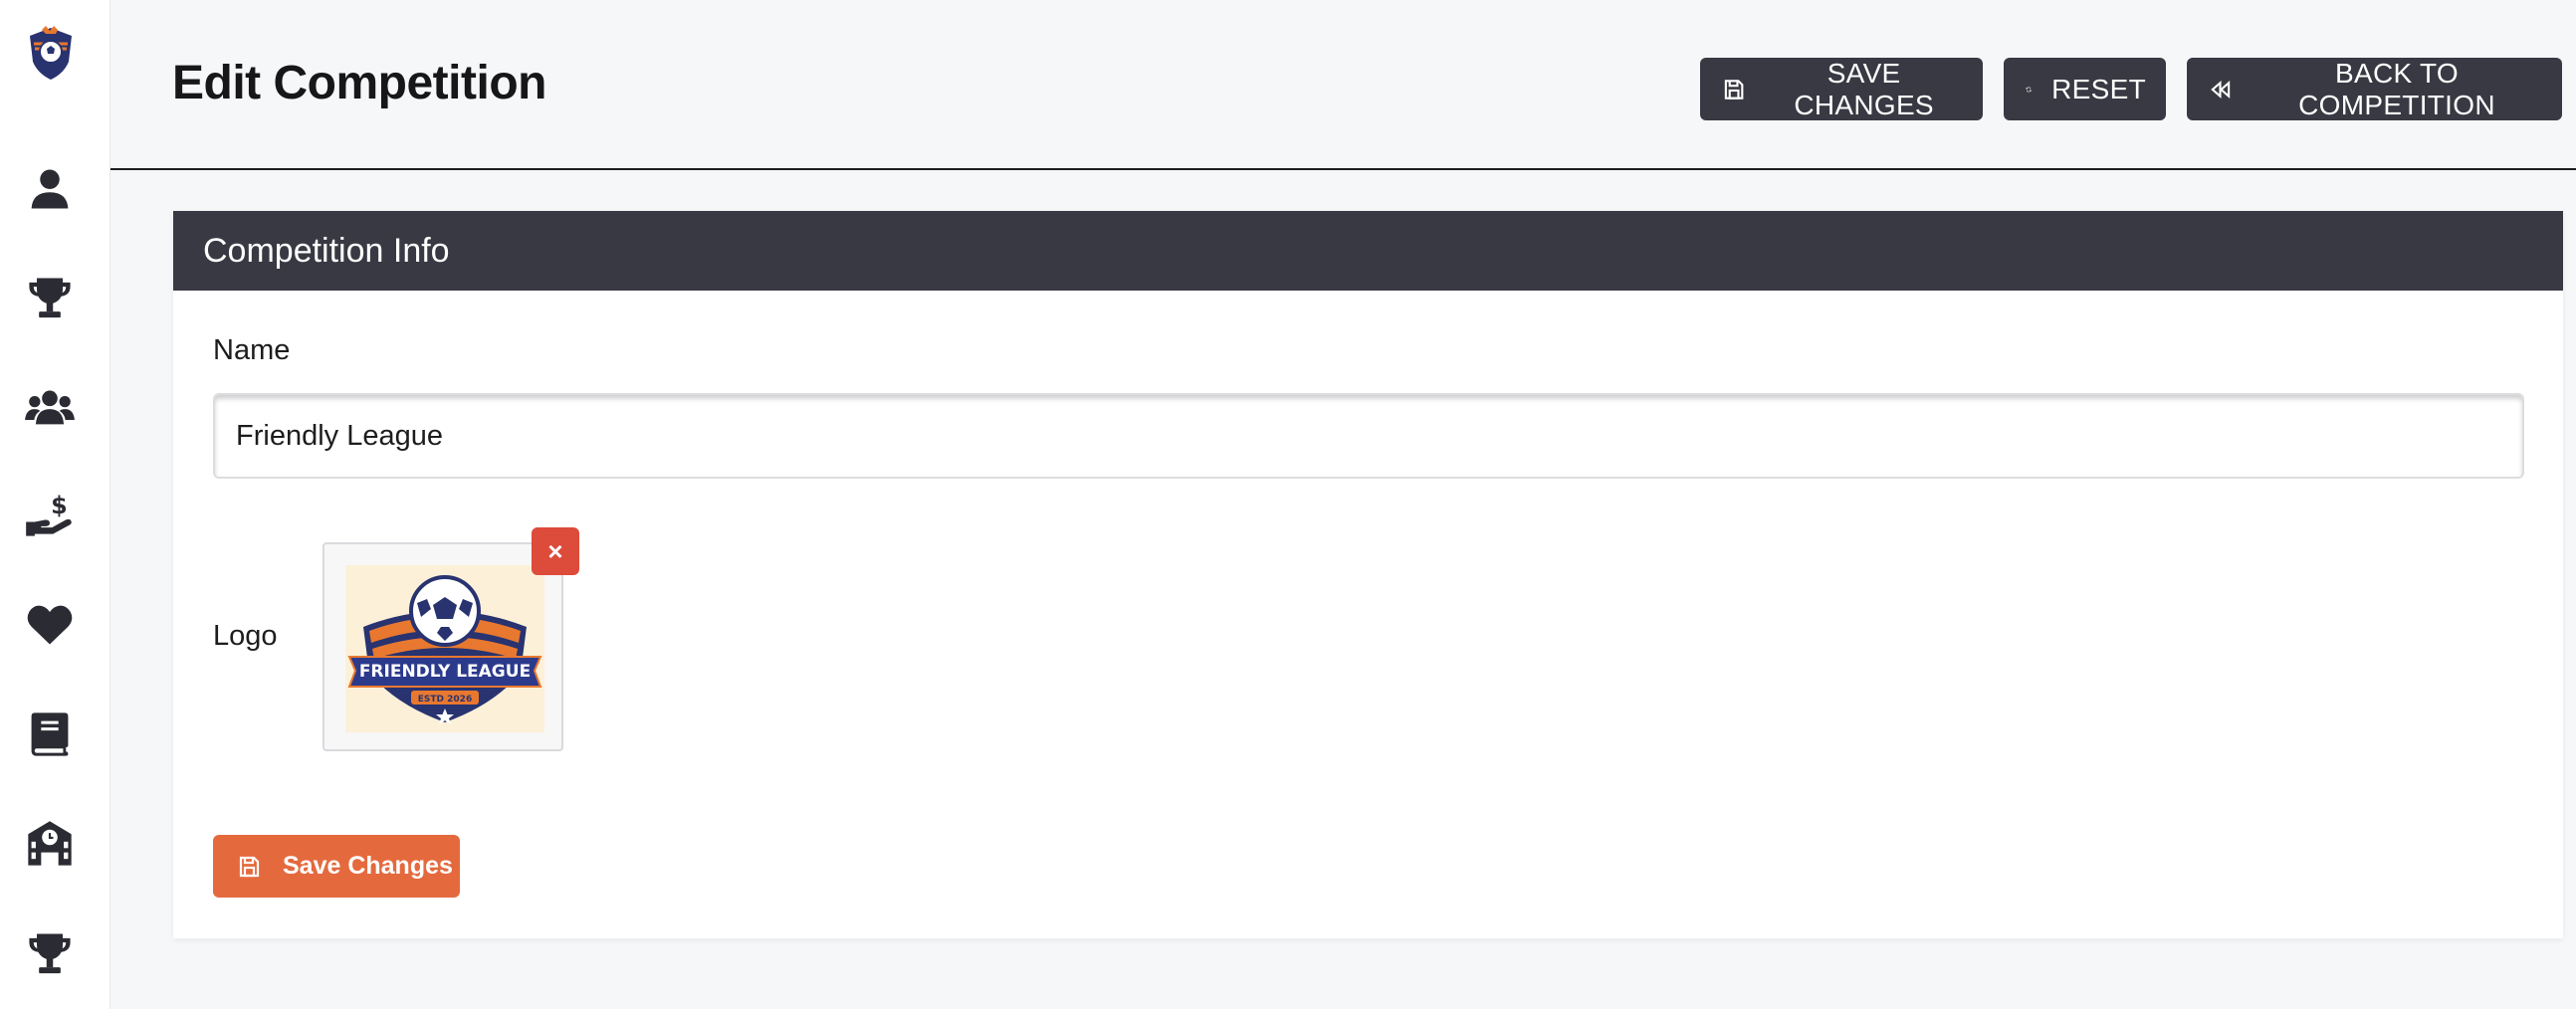 This screenshot has width=2576, height=1009. I want to click on book-icon, so click(50, 734).